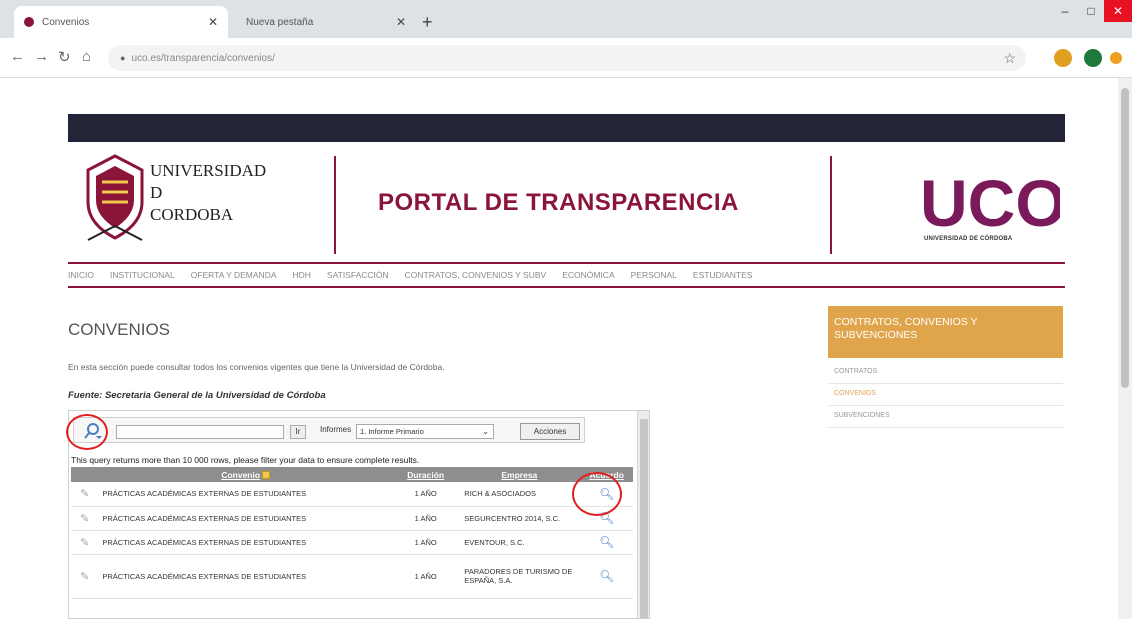 The height and width of the screenshot is (619, 1132). I want to click on report-search-input, so click(200, 432).